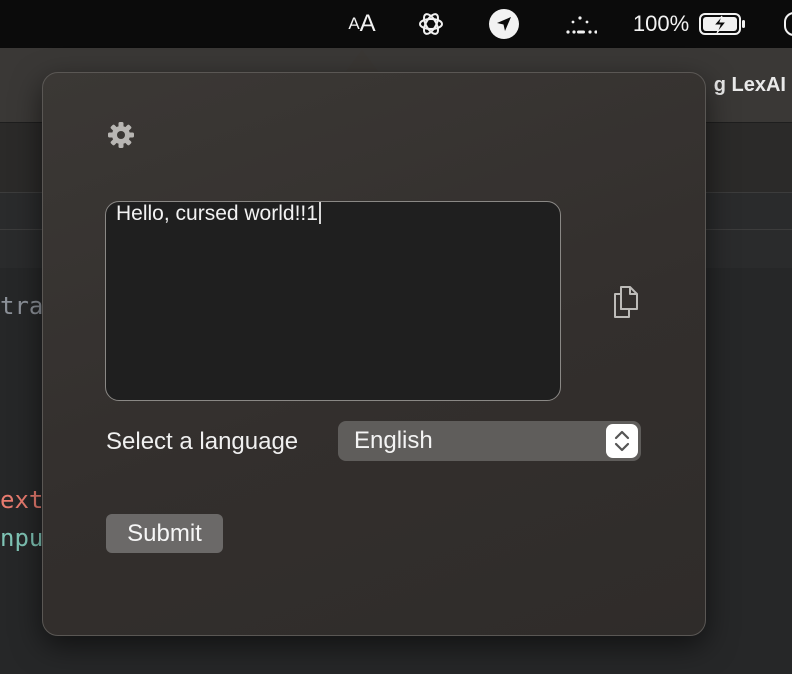 This screenshot has height=674, width=792. Describe the element at coordinates (22, 306) in the screenshot. I see `code-fragment: tra` at that location.